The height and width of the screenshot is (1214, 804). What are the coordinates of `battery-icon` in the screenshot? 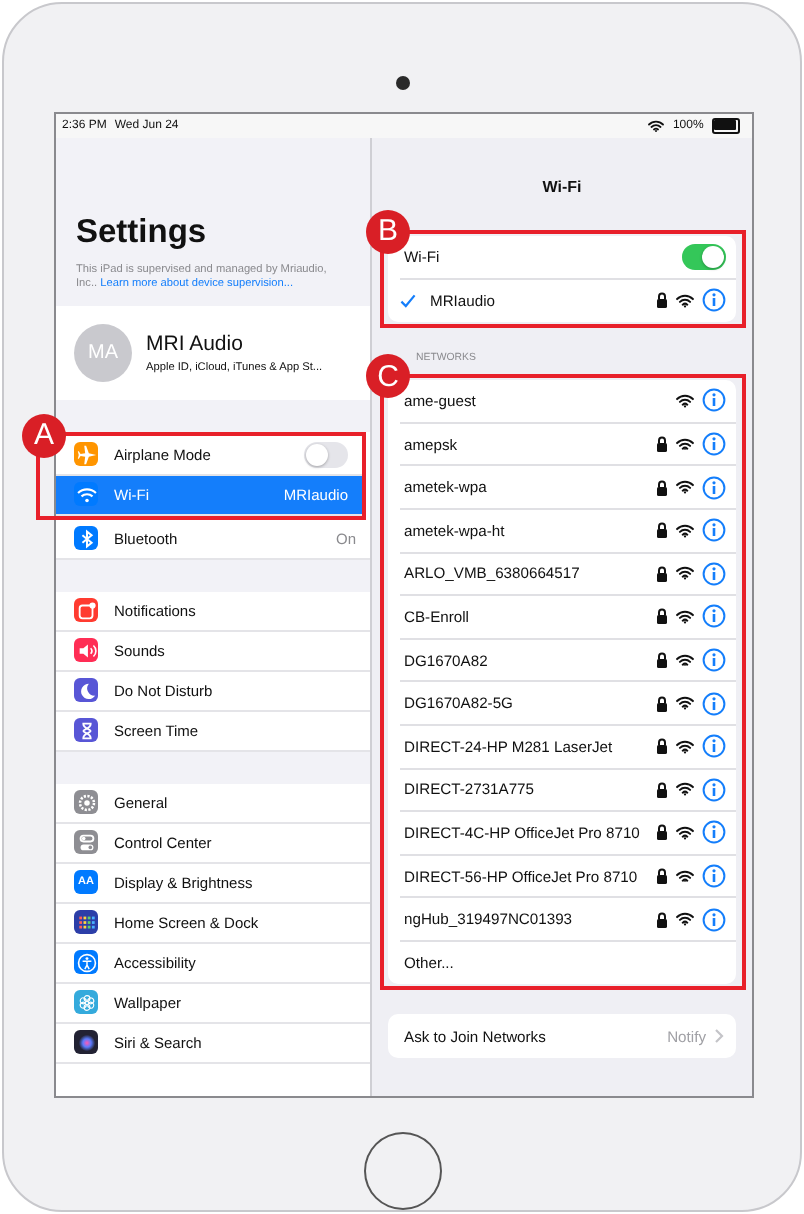 It's located at (725, 126).